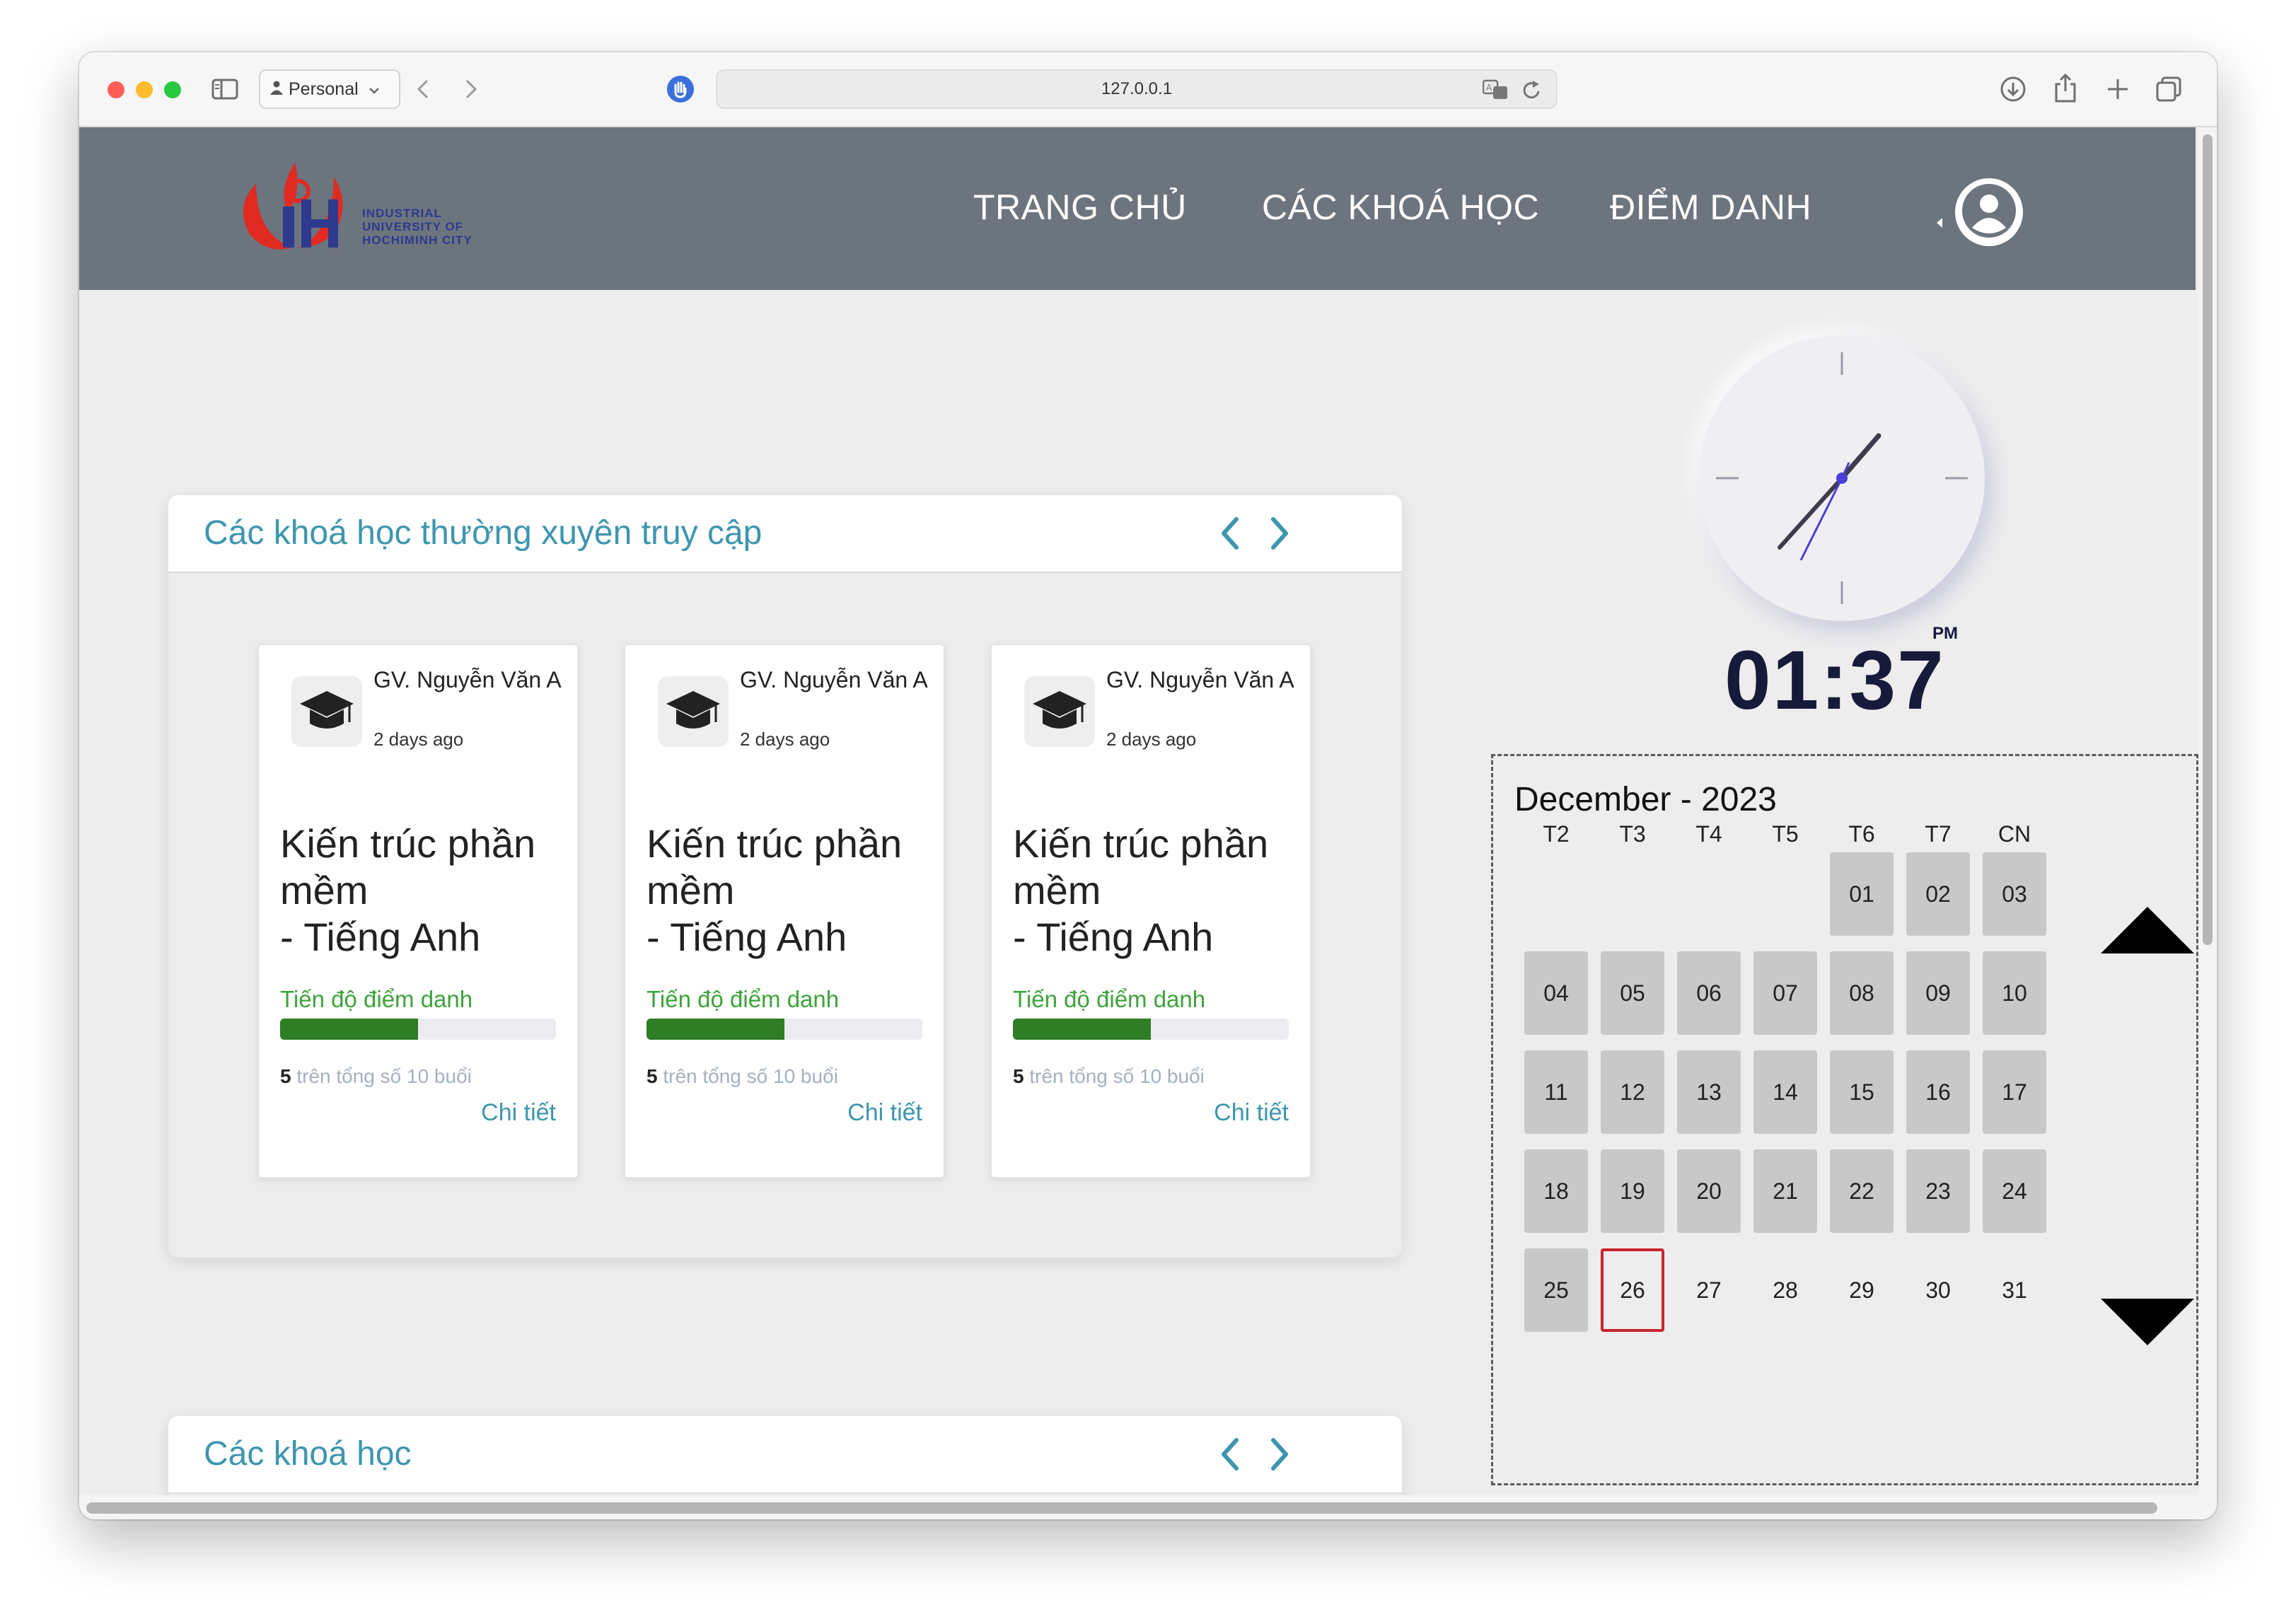  What do you see at coordinates (1137, 89) in the screenshot?
I see `address-bar: 127.0.0.1 A` at bounding box center [1137, 89].